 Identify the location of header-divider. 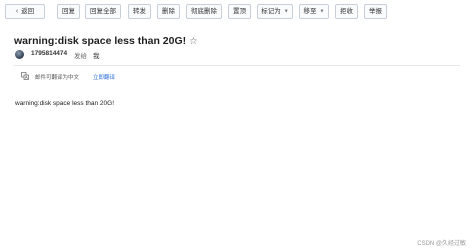
(237, 65).